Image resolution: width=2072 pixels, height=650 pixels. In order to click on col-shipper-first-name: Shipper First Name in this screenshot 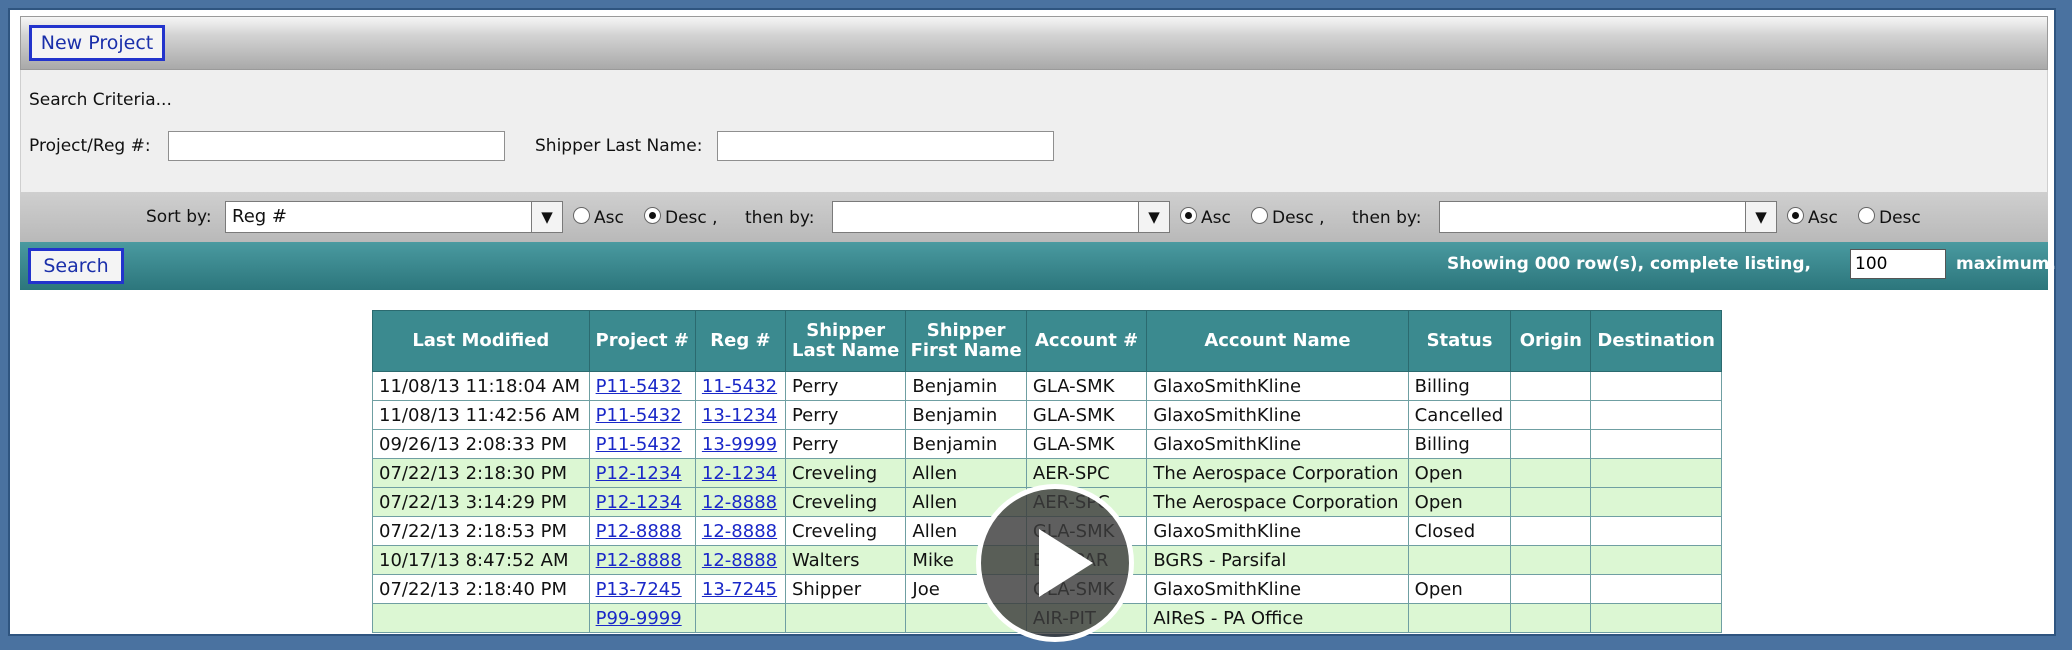, I will do `click(966, 341)`.